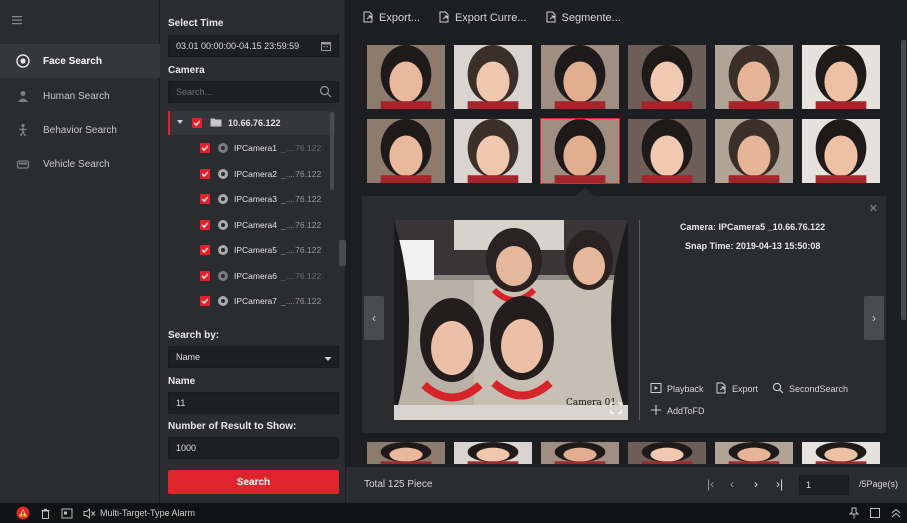 This screenshot has height=523, width=907. What do you see at coordinates (685, 389) in the screenshot?
I see `playback-label: Playback` at bounding box center [685, 389].